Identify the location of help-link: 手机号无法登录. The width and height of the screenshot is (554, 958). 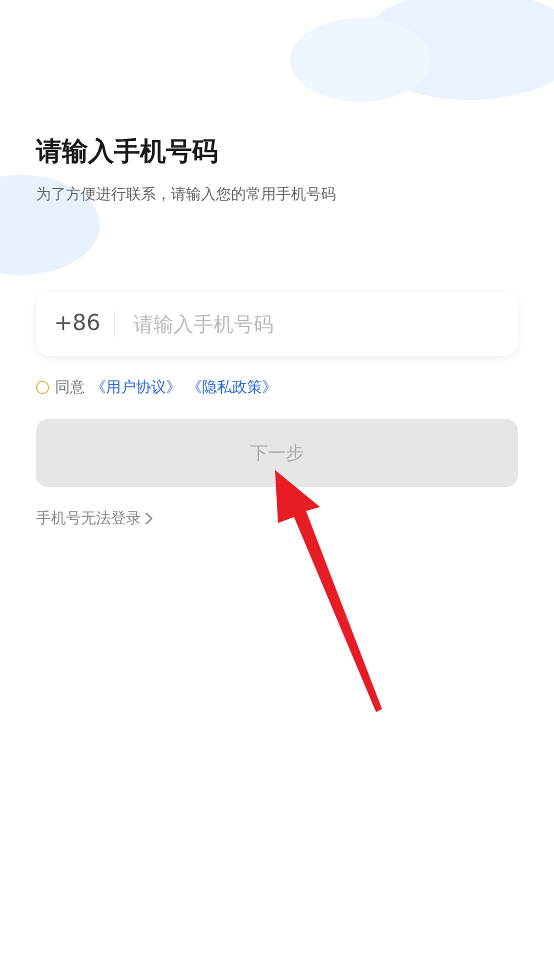
(94, 518).